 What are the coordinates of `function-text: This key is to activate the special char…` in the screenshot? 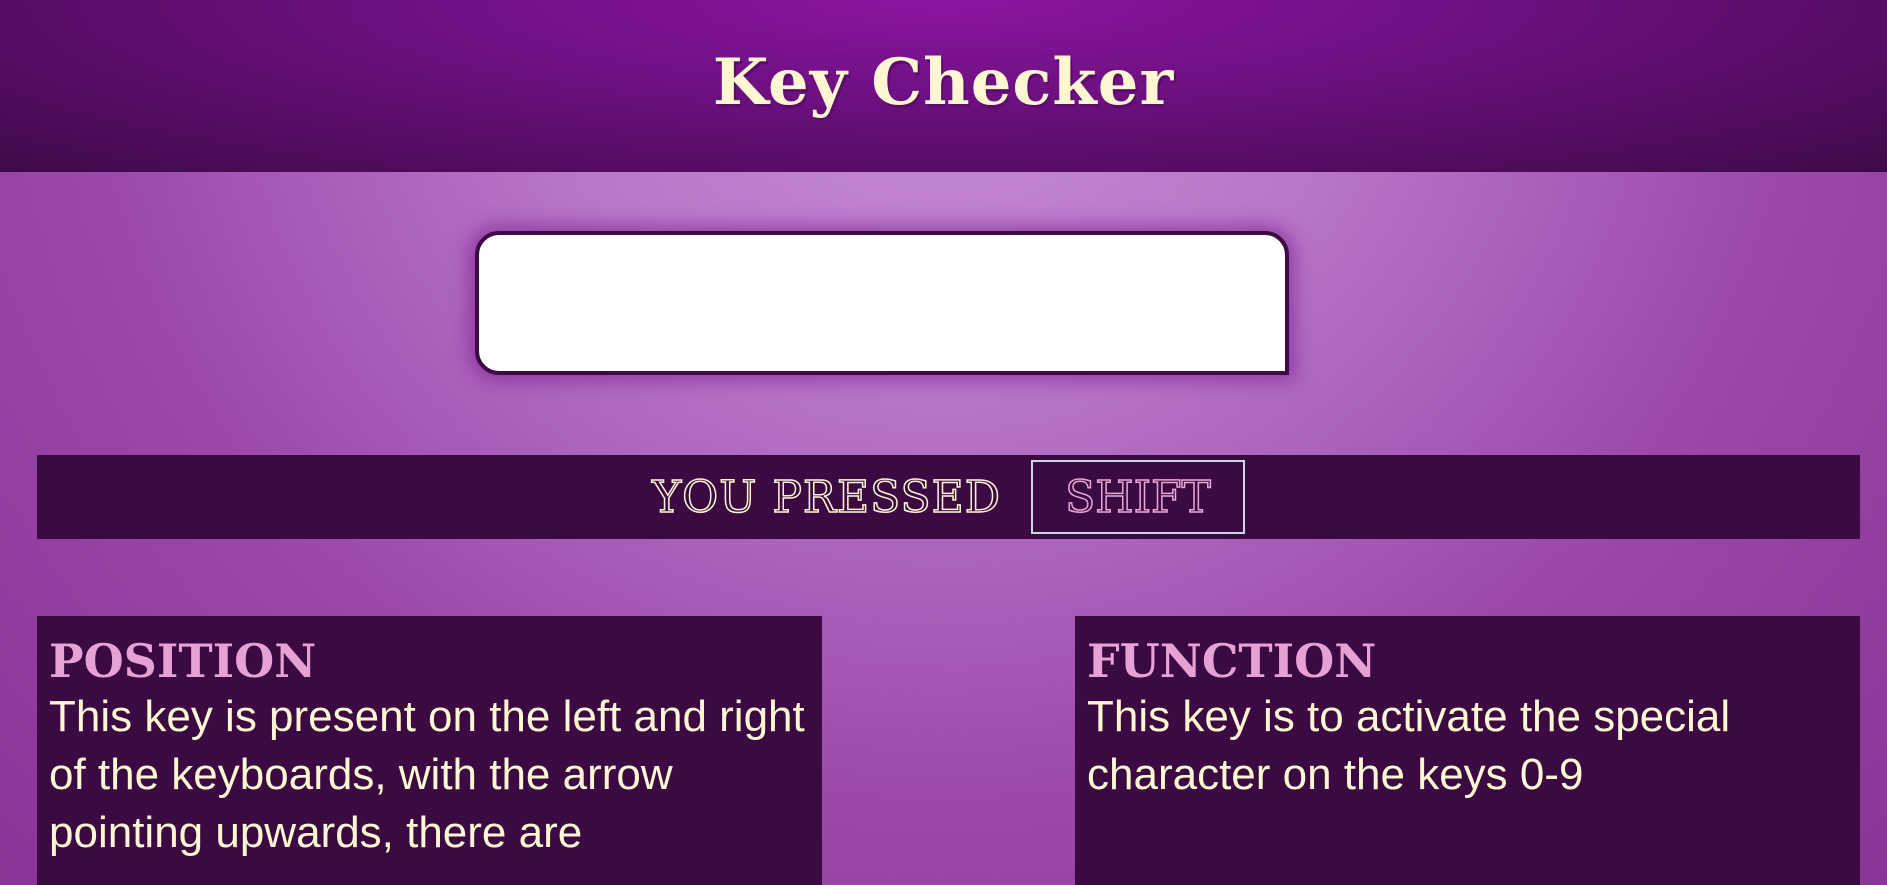 It's located at (1409, 745).